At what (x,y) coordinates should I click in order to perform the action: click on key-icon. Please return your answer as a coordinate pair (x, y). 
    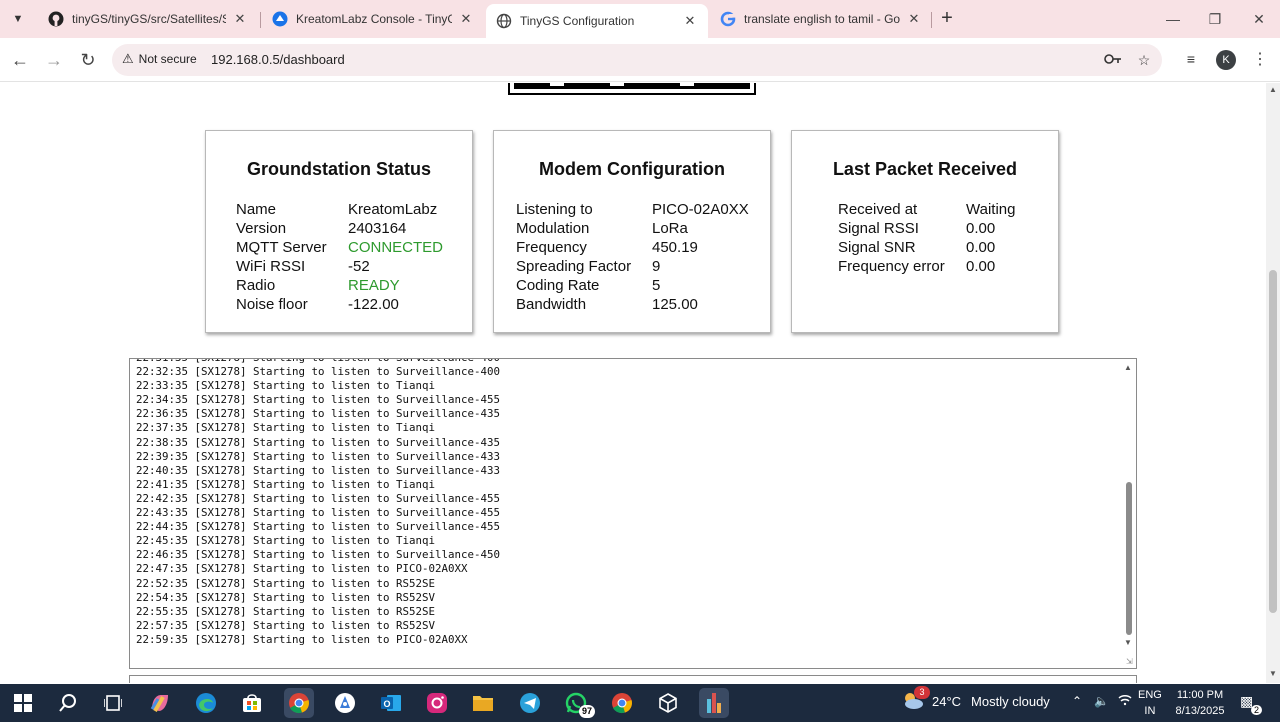
    Looking at the image, I should click on (1113, 60).